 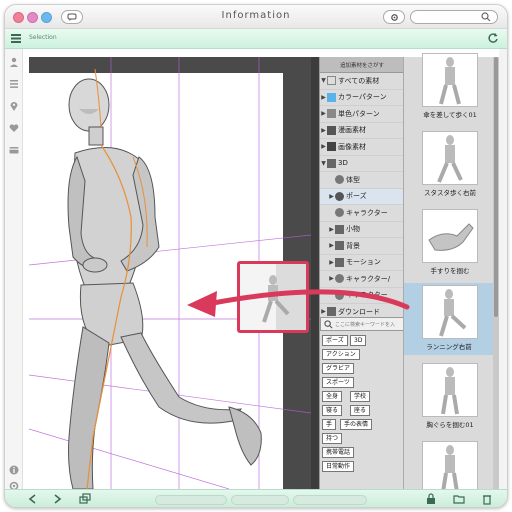 I want to click on thumbnail-item: 手すりを掴む, so click(x=450, y=243).